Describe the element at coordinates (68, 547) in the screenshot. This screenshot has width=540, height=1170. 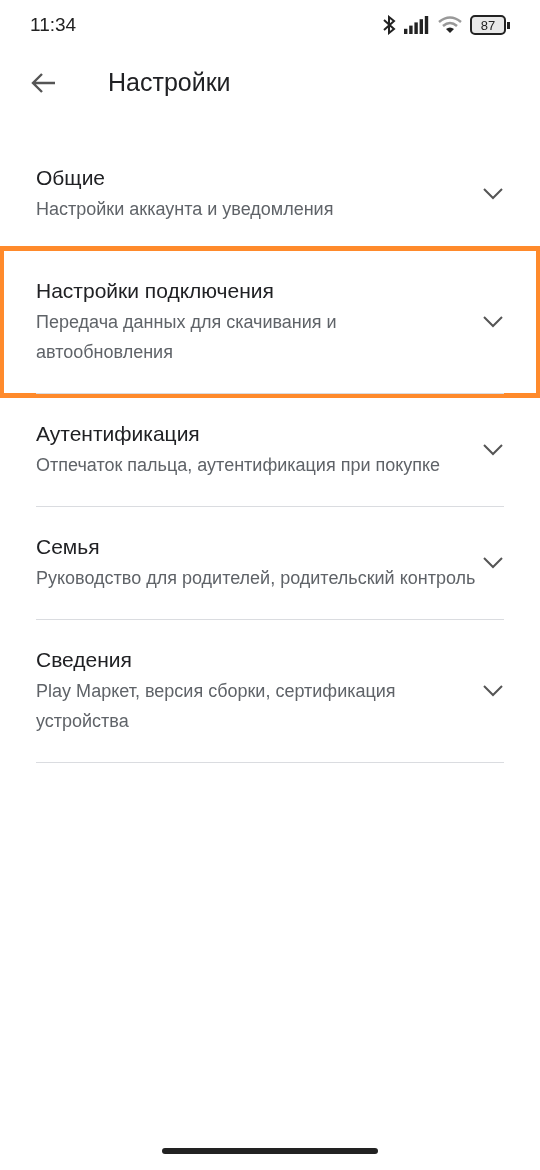
I see `section-title: Семья` at that location.